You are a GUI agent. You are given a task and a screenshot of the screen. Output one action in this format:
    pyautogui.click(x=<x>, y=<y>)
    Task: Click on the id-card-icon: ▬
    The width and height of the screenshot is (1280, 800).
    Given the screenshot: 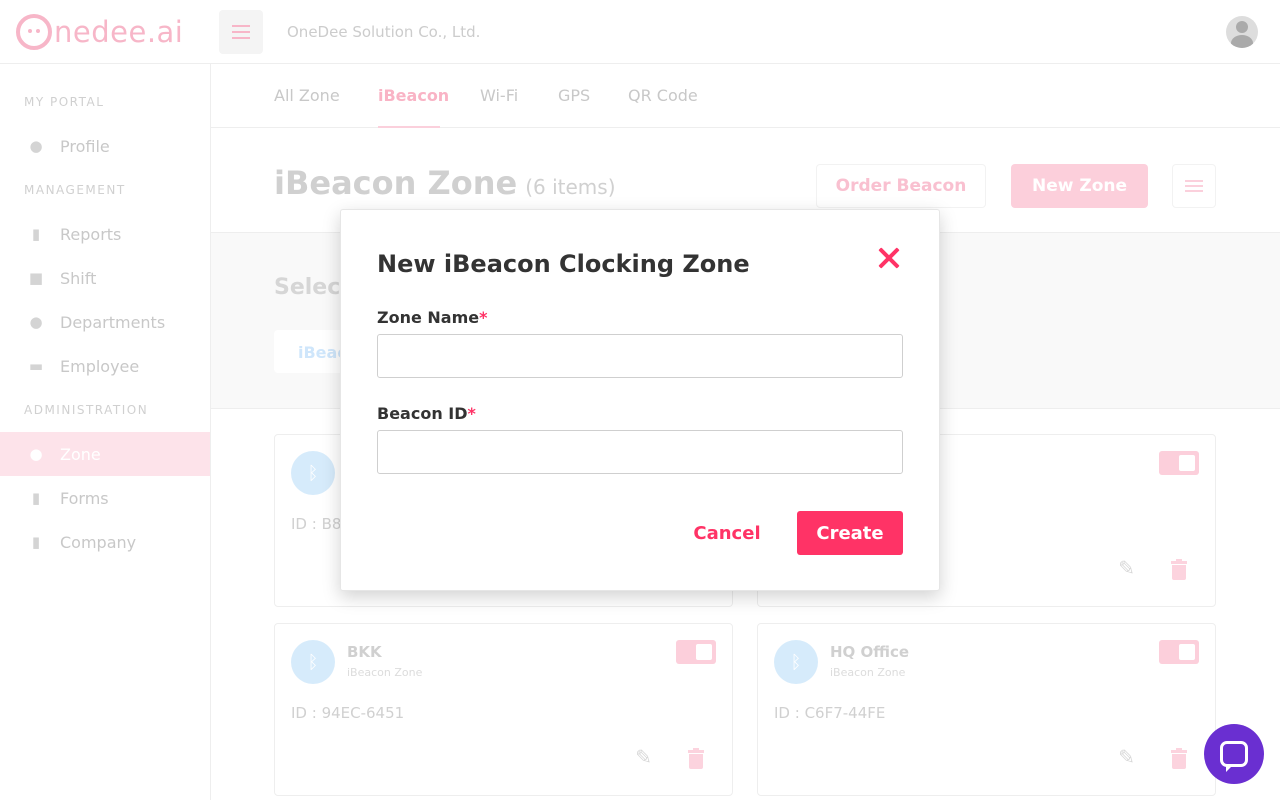 What is the action you would take?
    pyautogui.click(x=36, y=366)
    